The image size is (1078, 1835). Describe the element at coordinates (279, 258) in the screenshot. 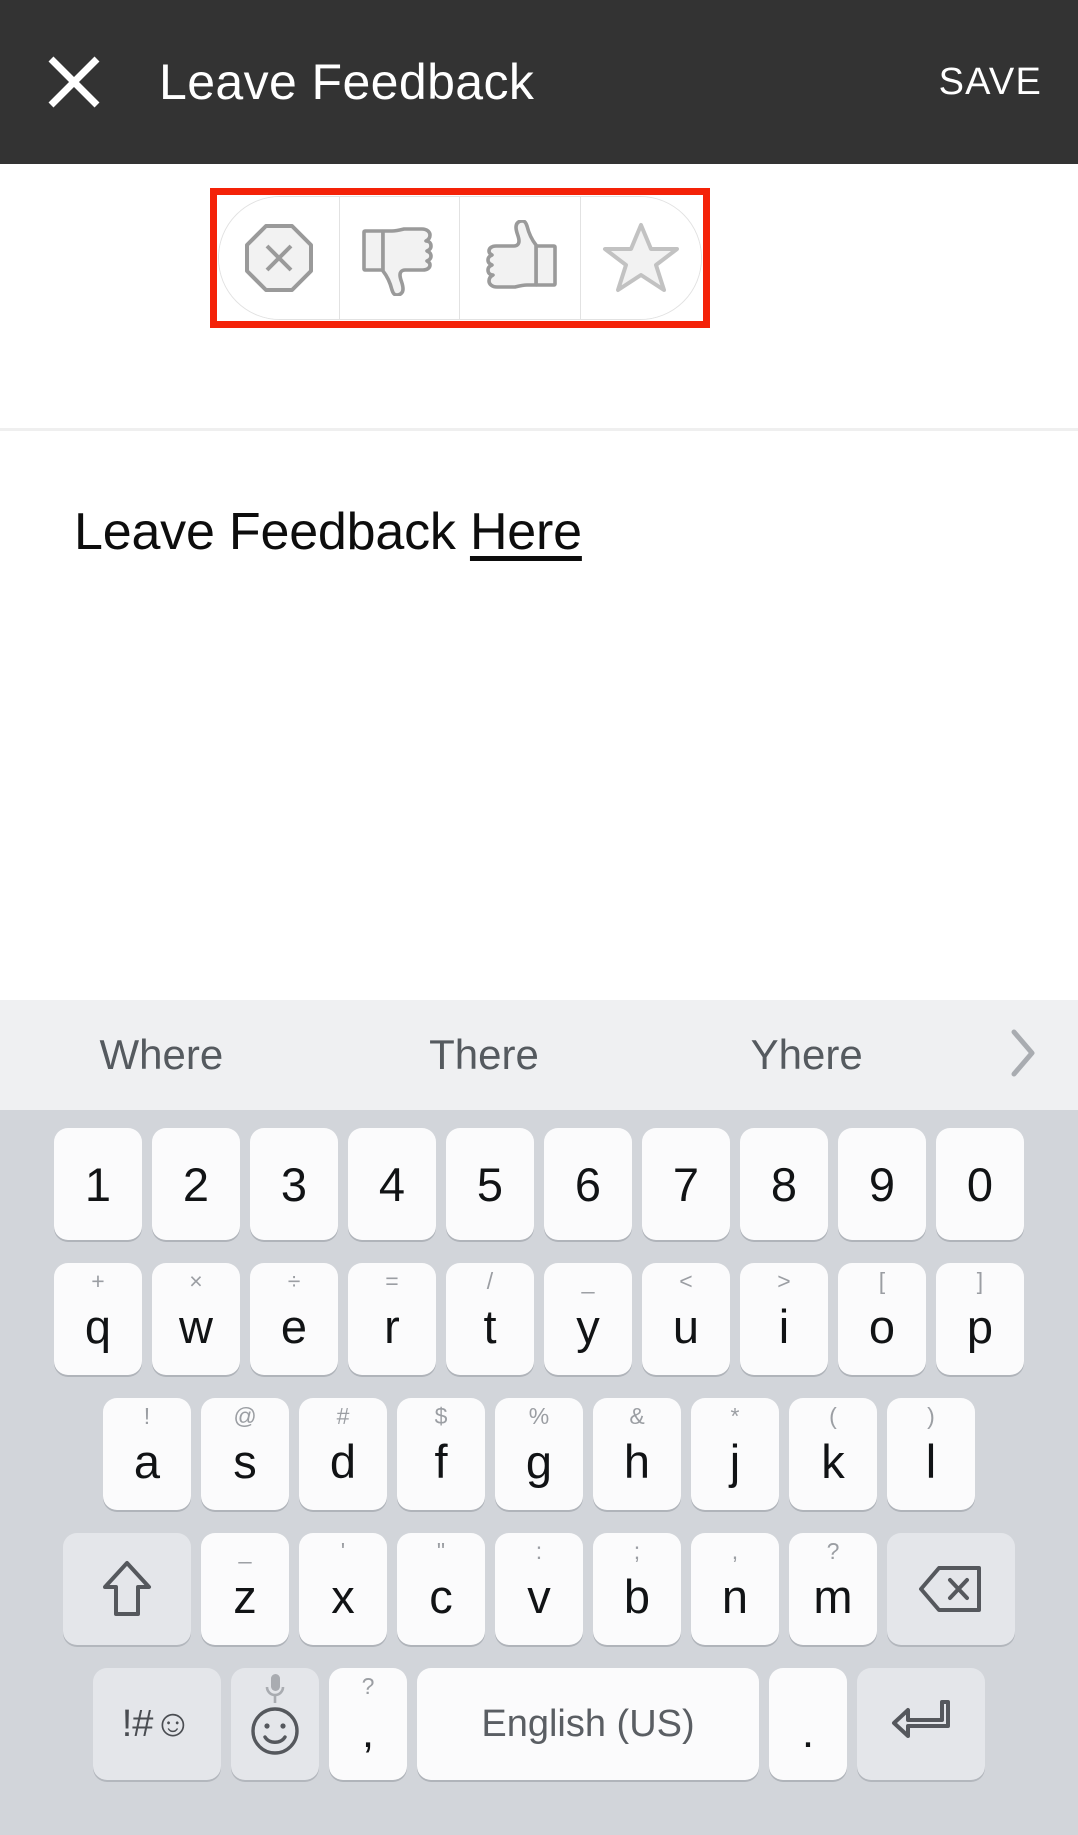

I see `rating-option-block` at that location.